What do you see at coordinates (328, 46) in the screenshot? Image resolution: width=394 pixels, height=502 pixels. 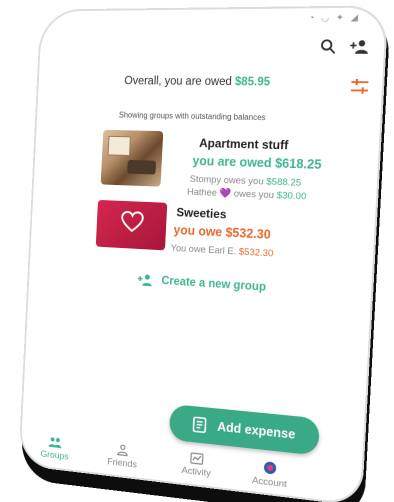 I see `search-icon` at bounding box center [328, 46].